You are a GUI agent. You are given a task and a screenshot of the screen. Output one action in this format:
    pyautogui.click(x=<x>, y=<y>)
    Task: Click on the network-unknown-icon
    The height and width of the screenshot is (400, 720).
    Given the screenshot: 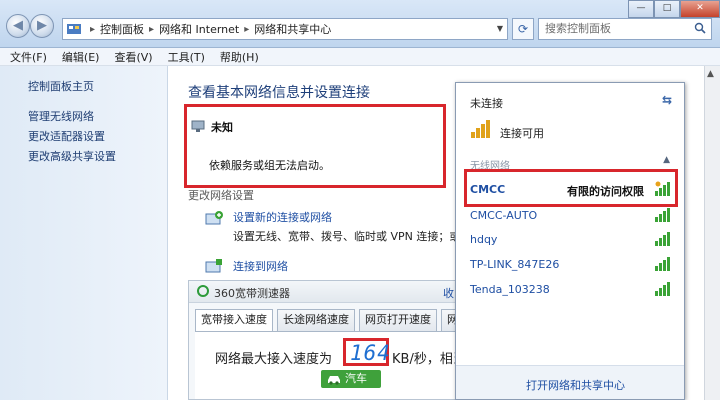 What is the action you would take?
    pyautogui.click(x=198, y=126)
    